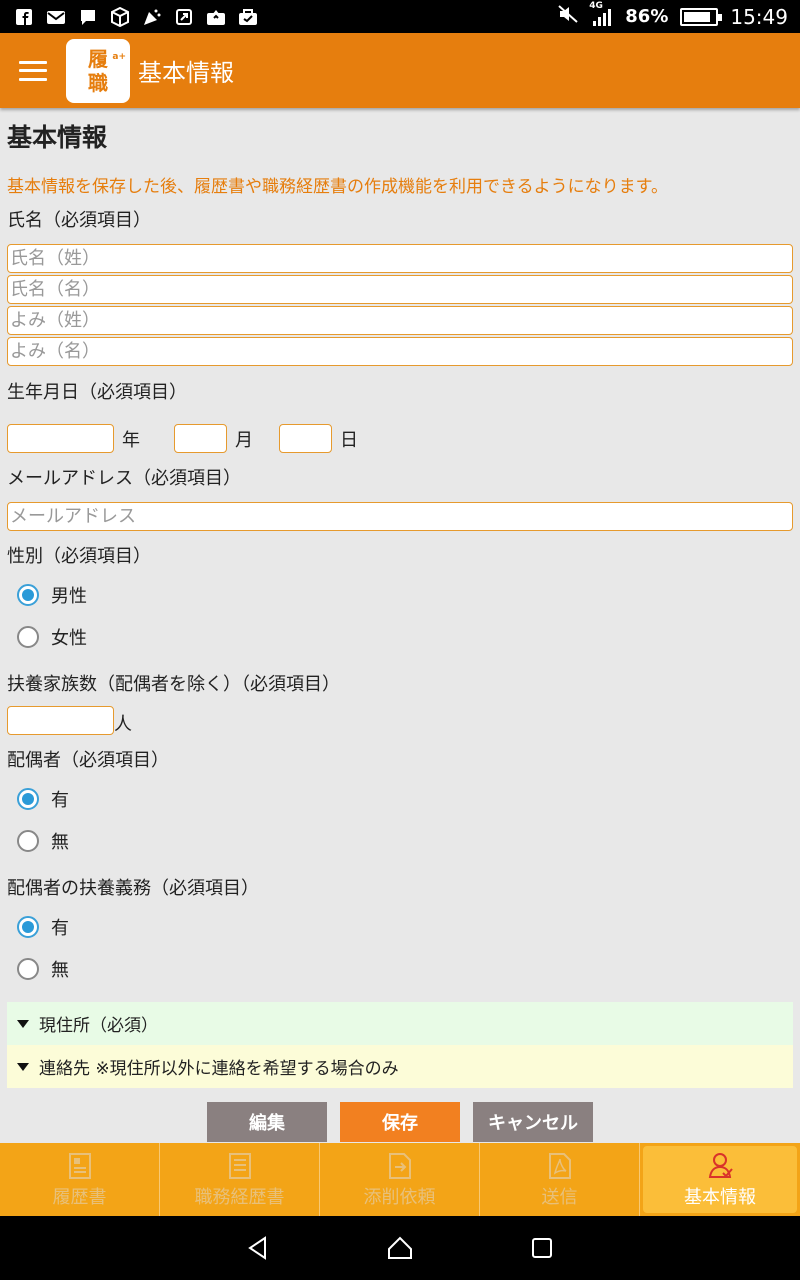  I want to click on resume-icon, so click(79, 1165).